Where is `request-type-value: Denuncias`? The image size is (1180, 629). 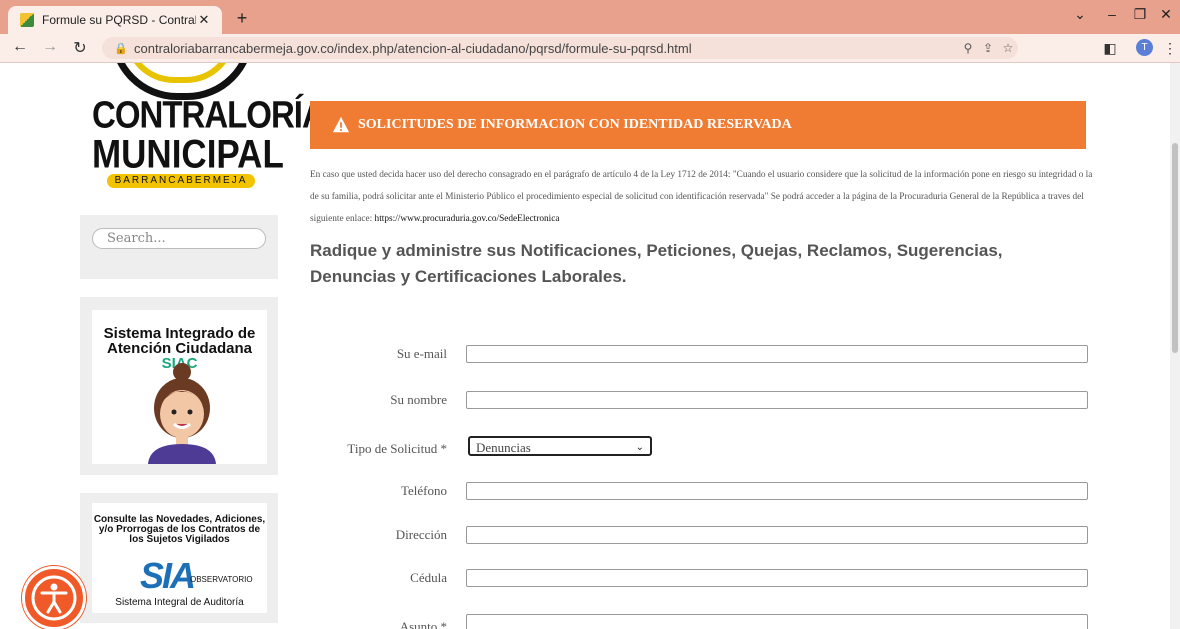
request-type-value: Denuncias is located at coordinates (503, 447).